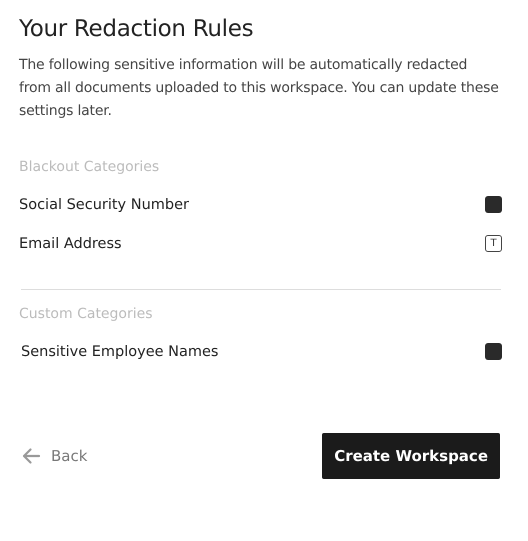  Describe the element at coordinates (104, 204) in the screenshot. I see `category-label: Social Security Number` at that location.